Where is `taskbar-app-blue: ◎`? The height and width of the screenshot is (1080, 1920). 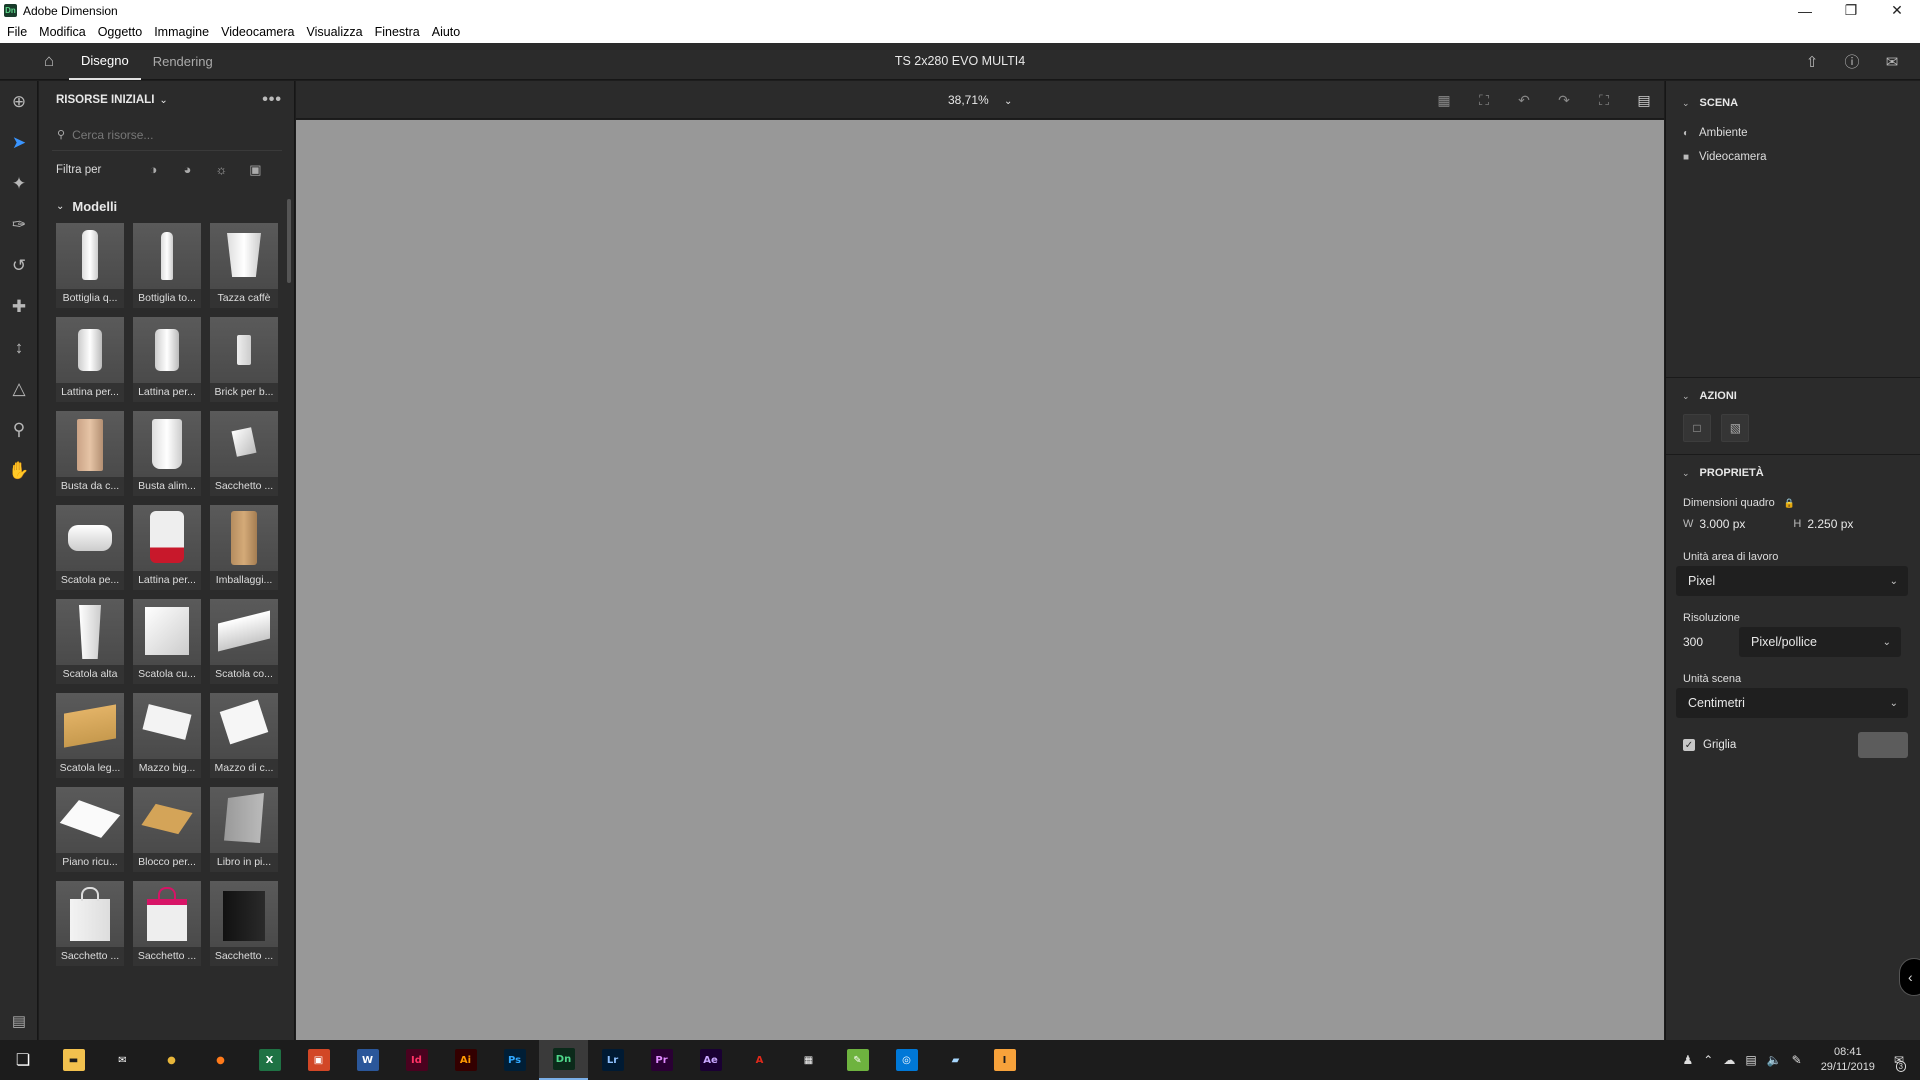 taskbar-app-blue: ◎ is located at coordinates (906, 1060).